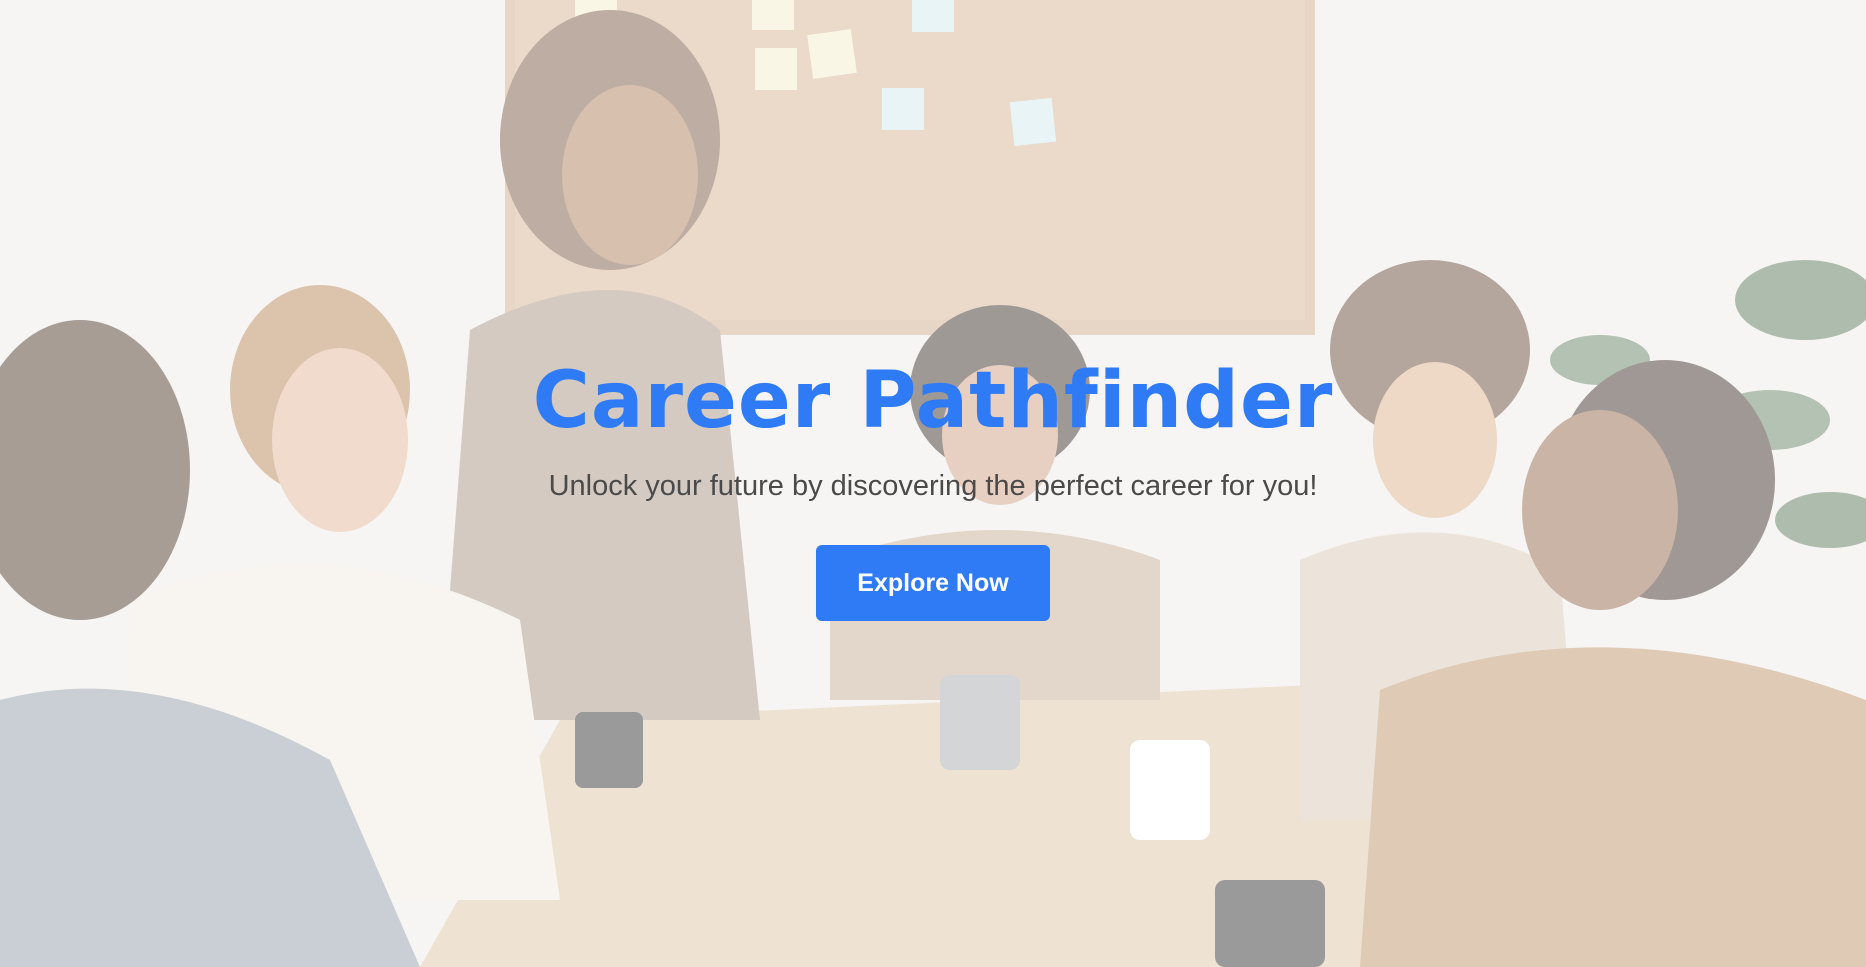  I want to click on hero-title: Career Pathfinder, so click(933, 401).